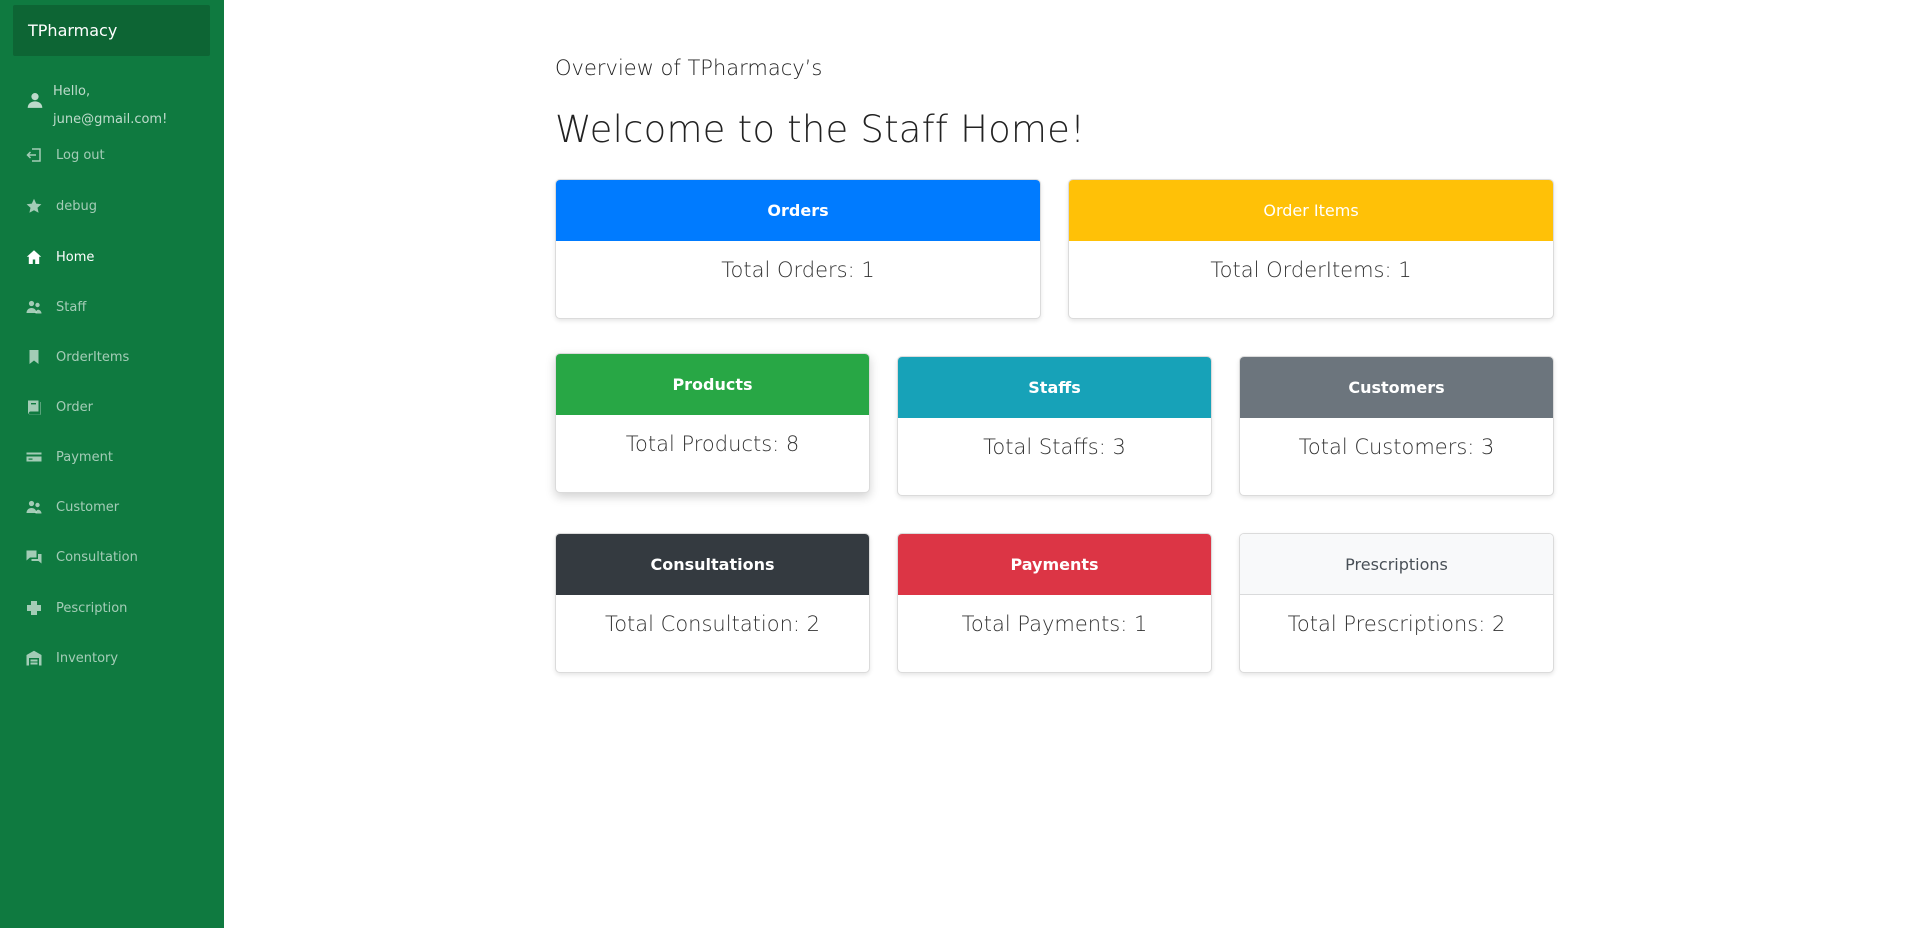 The width and height of the screenshot is (1919, 928). I want to click on brand-logo: TPharmacy, so click(111, 30).